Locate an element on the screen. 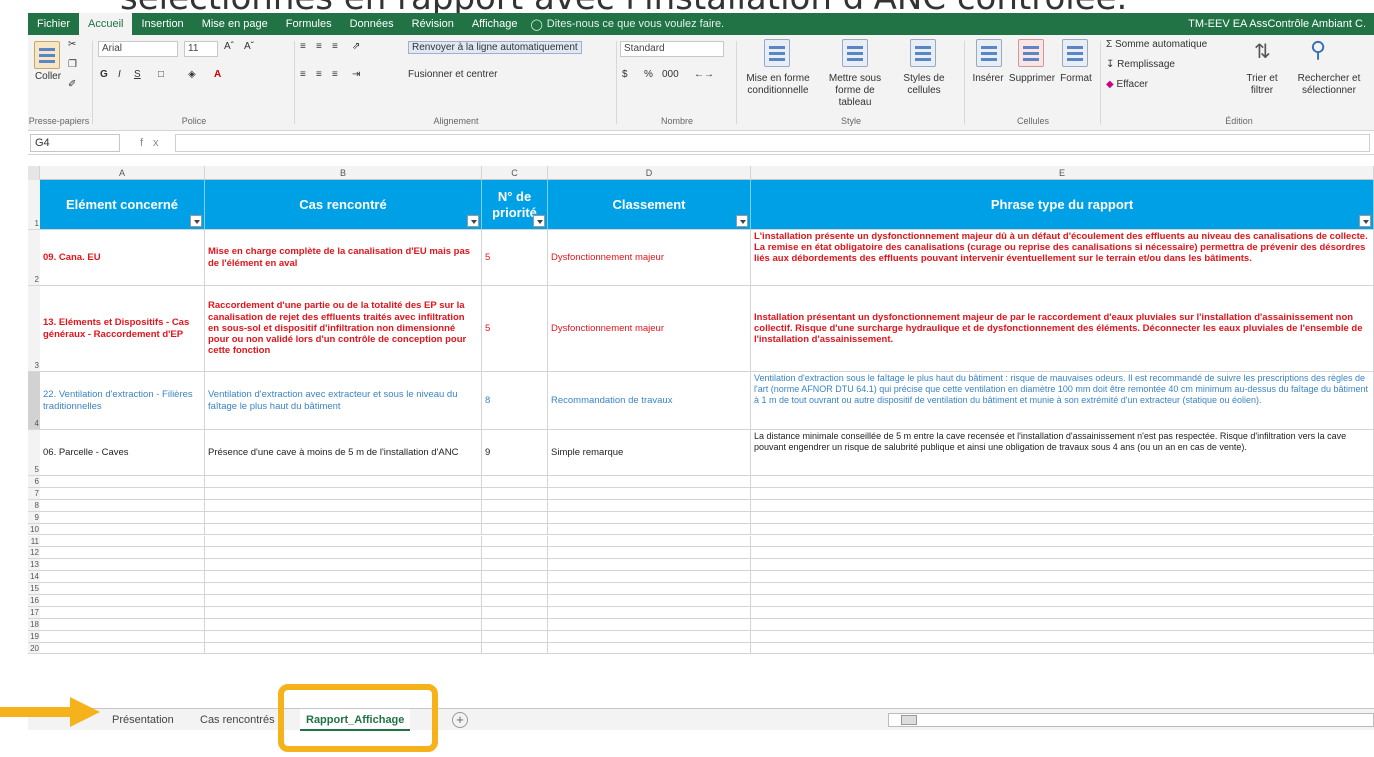  select-all is located at coordinates (34, 173).